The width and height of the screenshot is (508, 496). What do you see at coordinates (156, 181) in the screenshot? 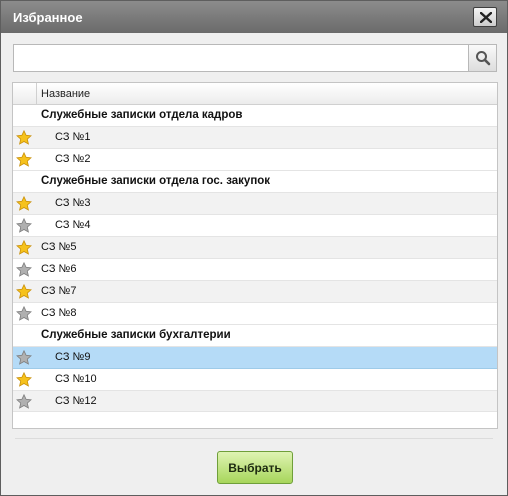
I see `group-label: Служебные записки отдела гос. закупок` at bounding box center [156, 181].